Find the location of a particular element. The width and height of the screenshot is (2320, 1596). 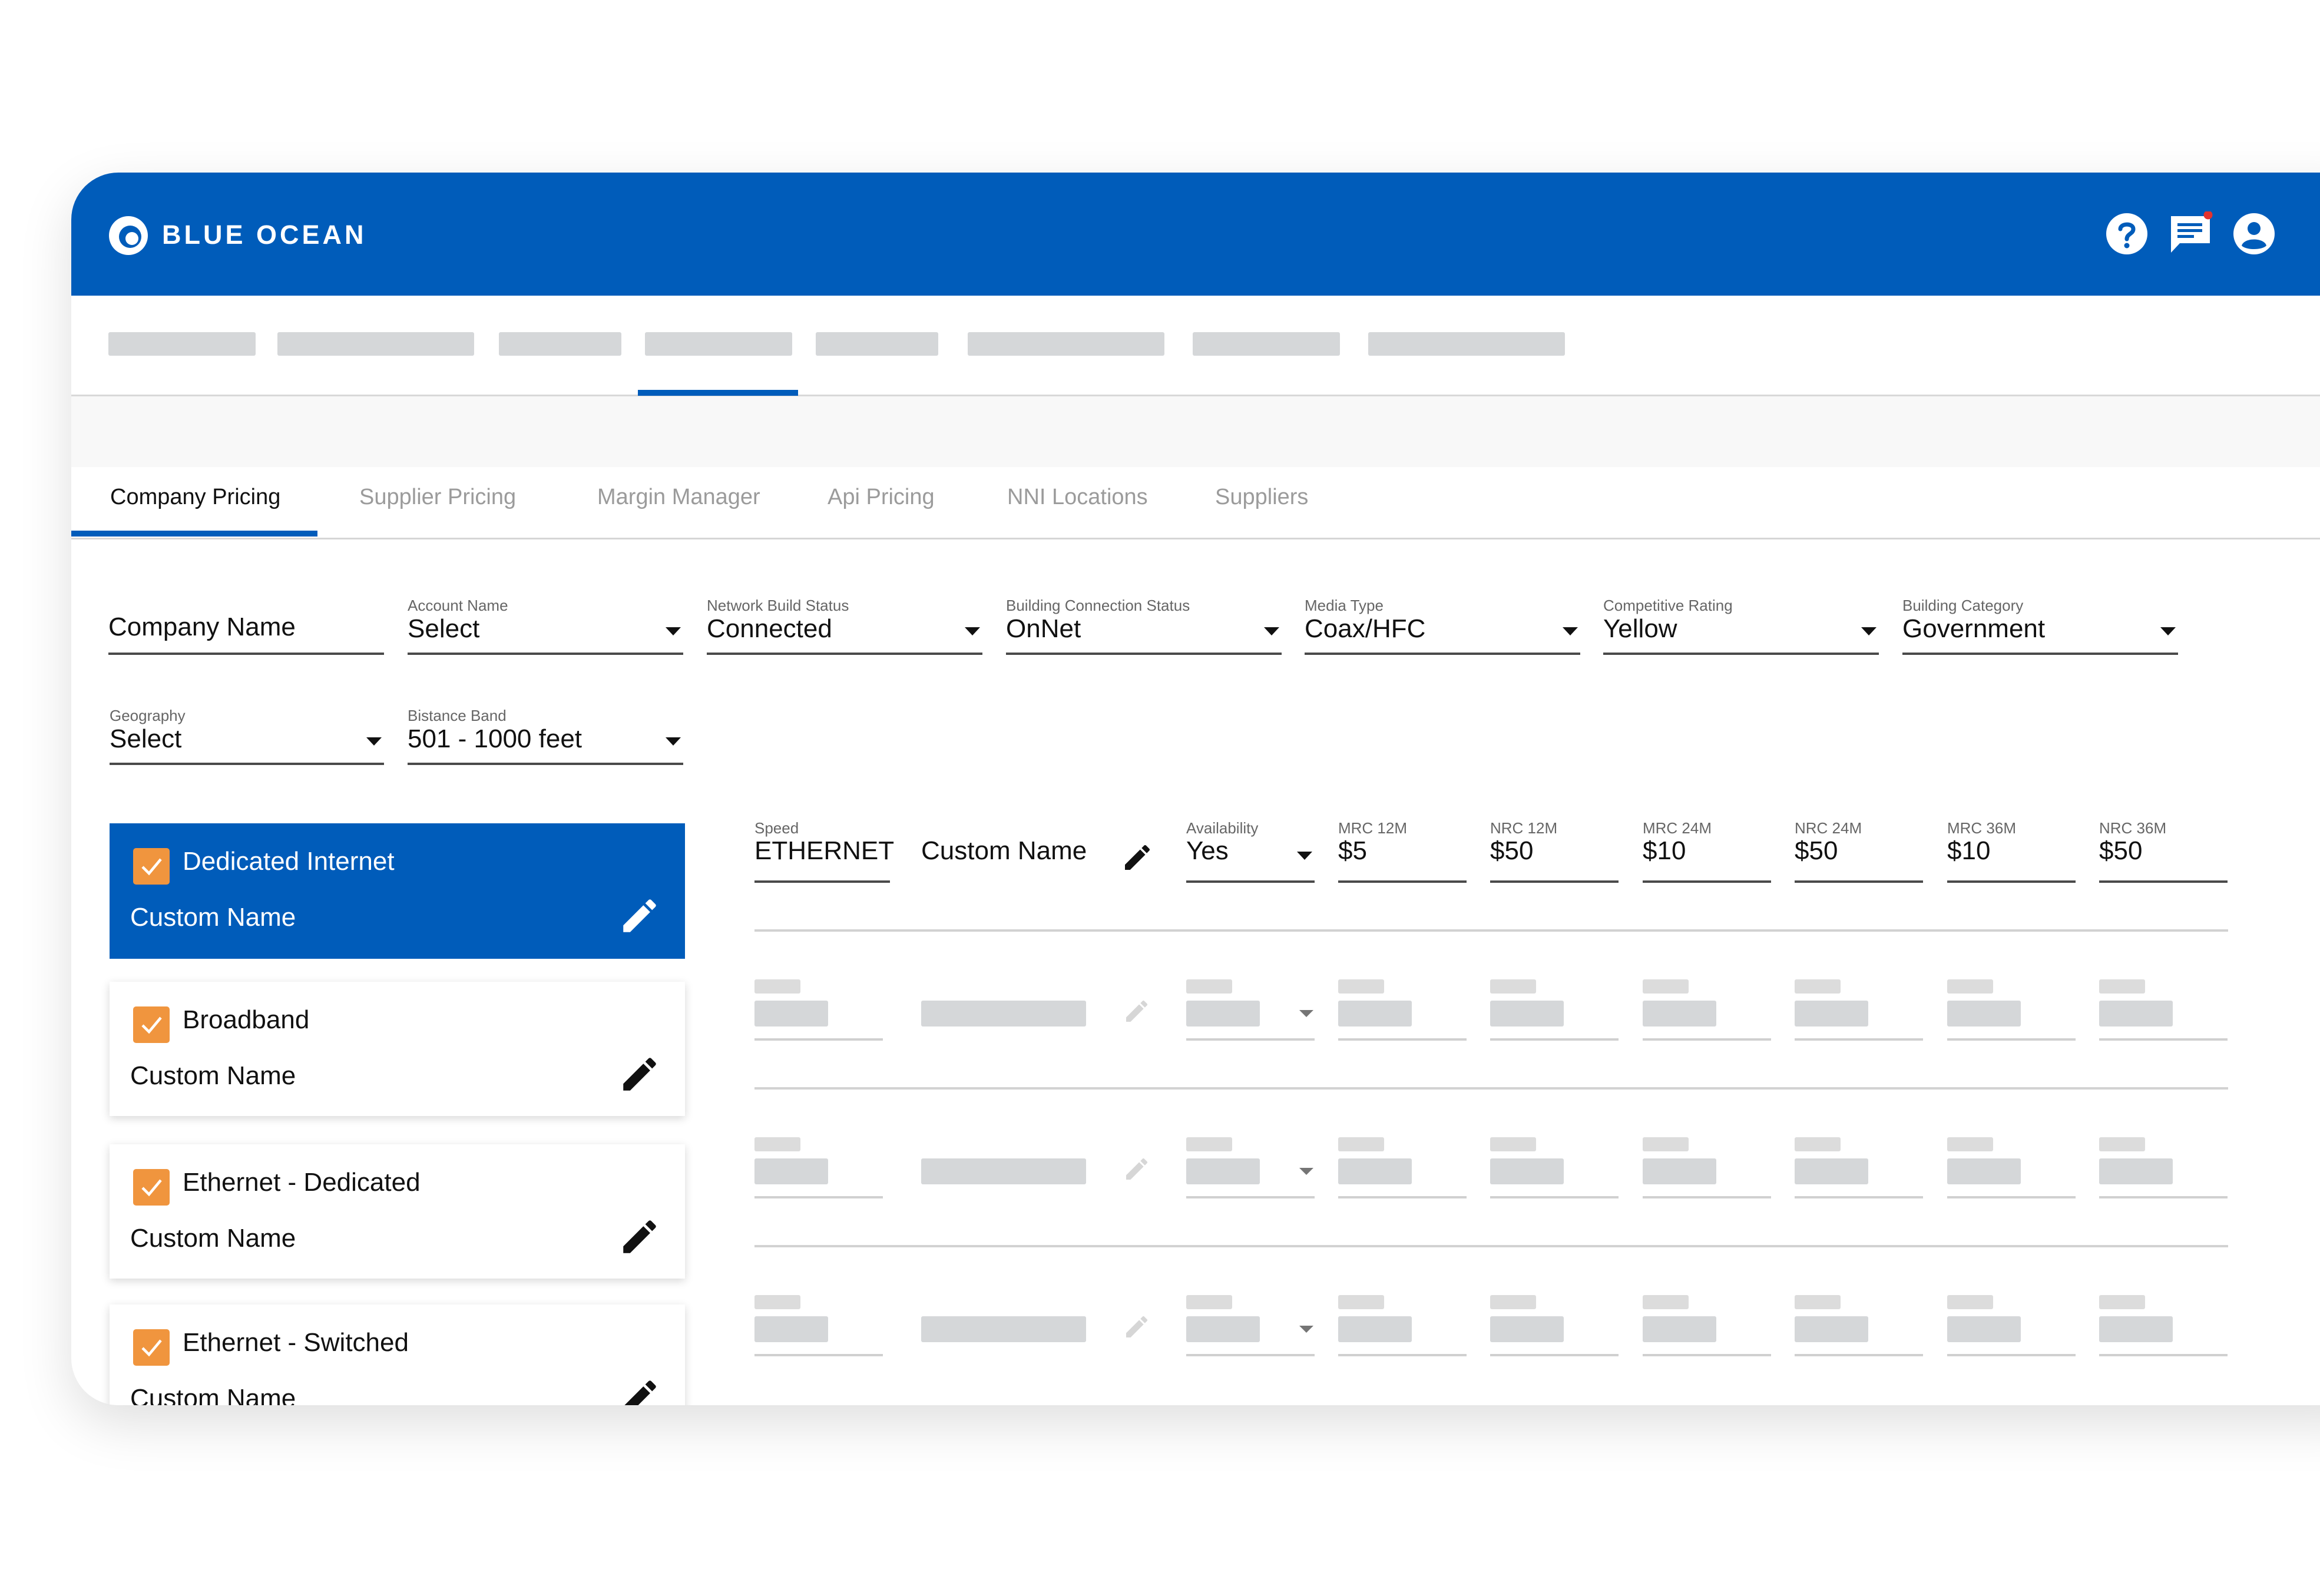

brand-name: BLUE OCEAN is located at coordinates (264, 235).